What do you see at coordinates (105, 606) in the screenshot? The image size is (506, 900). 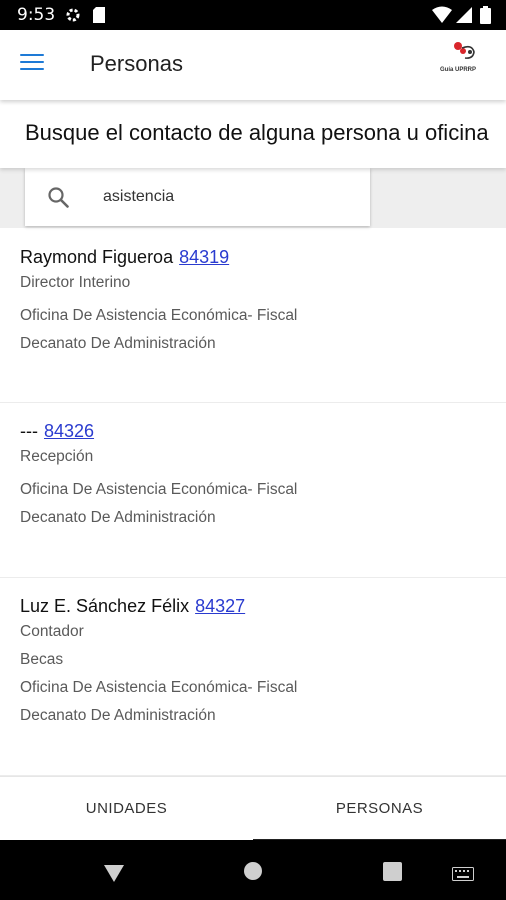 I see `person-name: Luz E. Sánchez Félix` at bounding box center [105, 606].